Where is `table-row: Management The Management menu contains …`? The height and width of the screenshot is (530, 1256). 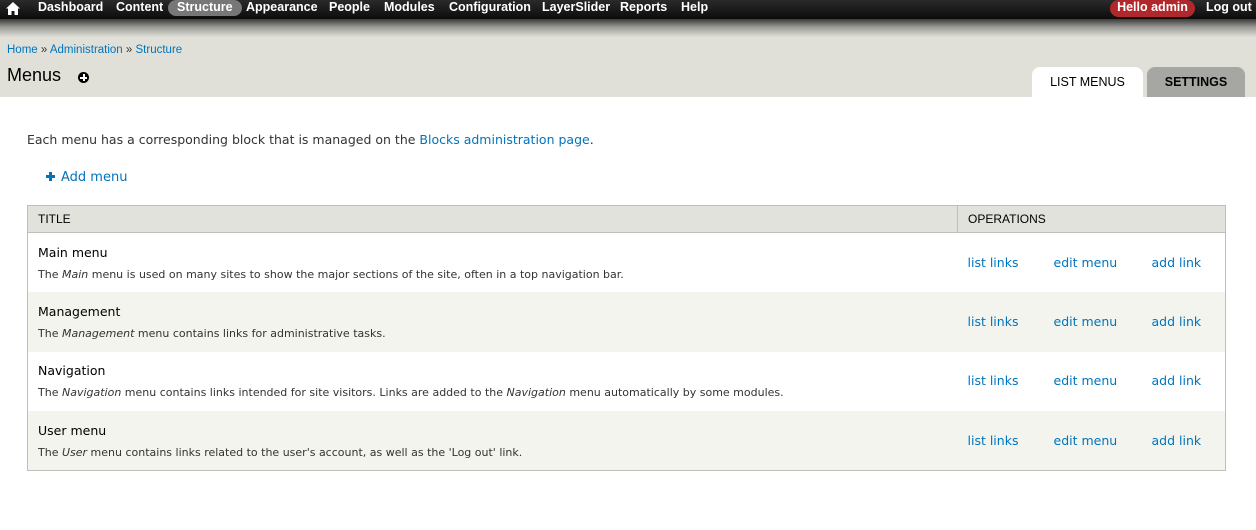 table-row: Management The Management menu contains … is located at coordinates (626, 322).